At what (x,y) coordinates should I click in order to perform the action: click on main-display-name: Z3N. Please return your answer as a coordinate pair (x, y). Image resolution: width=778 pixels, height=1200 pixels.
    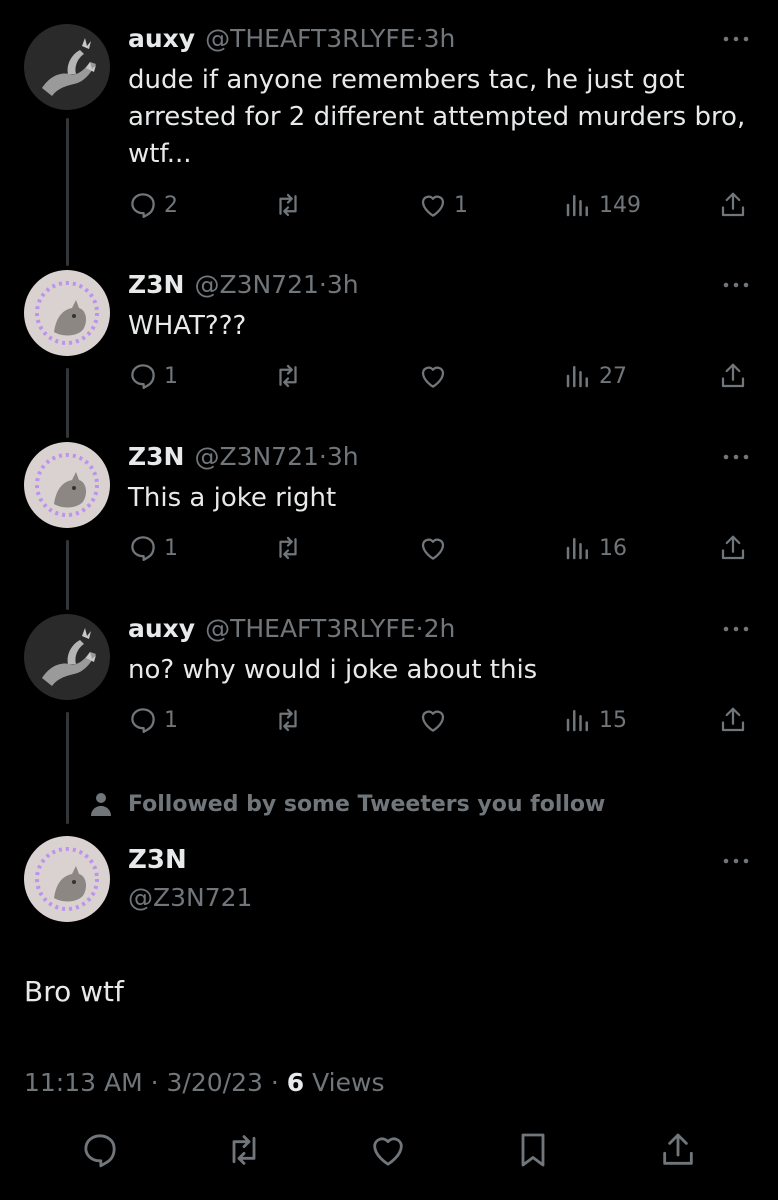
    Looking at the image, I should click on (157, 860).